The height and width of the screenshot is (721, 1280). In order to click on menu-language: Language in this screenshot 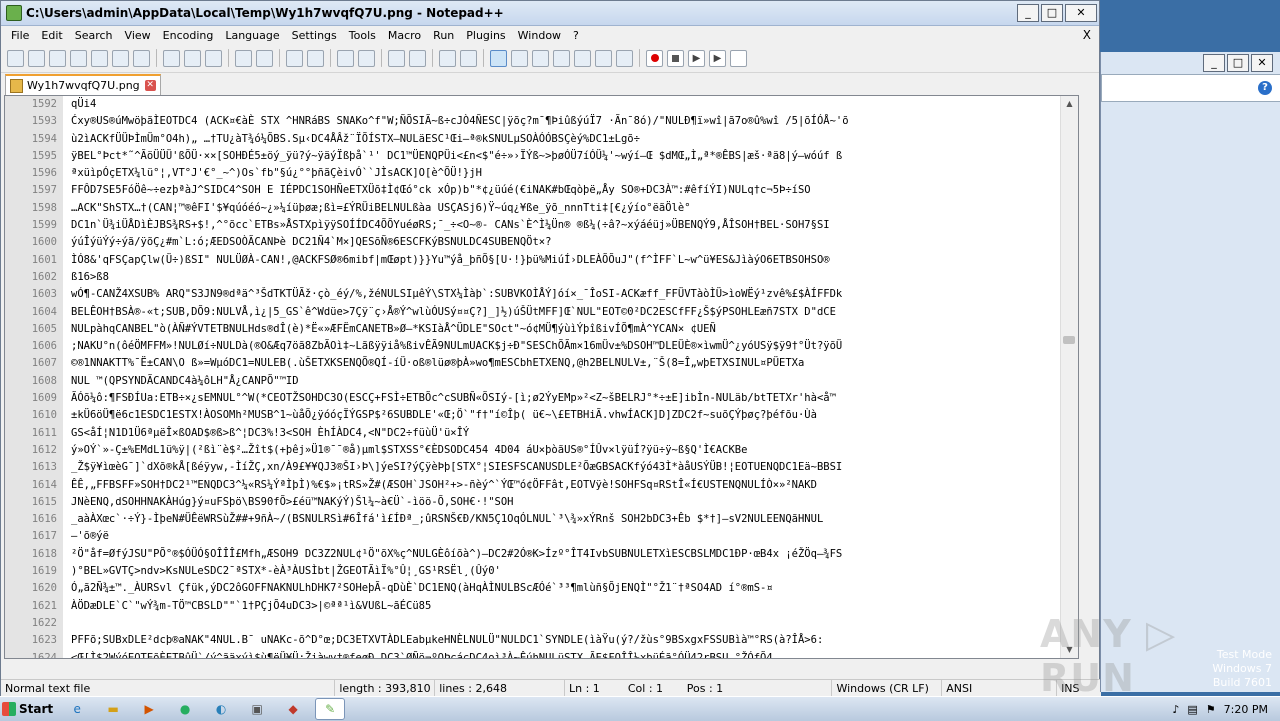, I will do `click(252, 35)`.